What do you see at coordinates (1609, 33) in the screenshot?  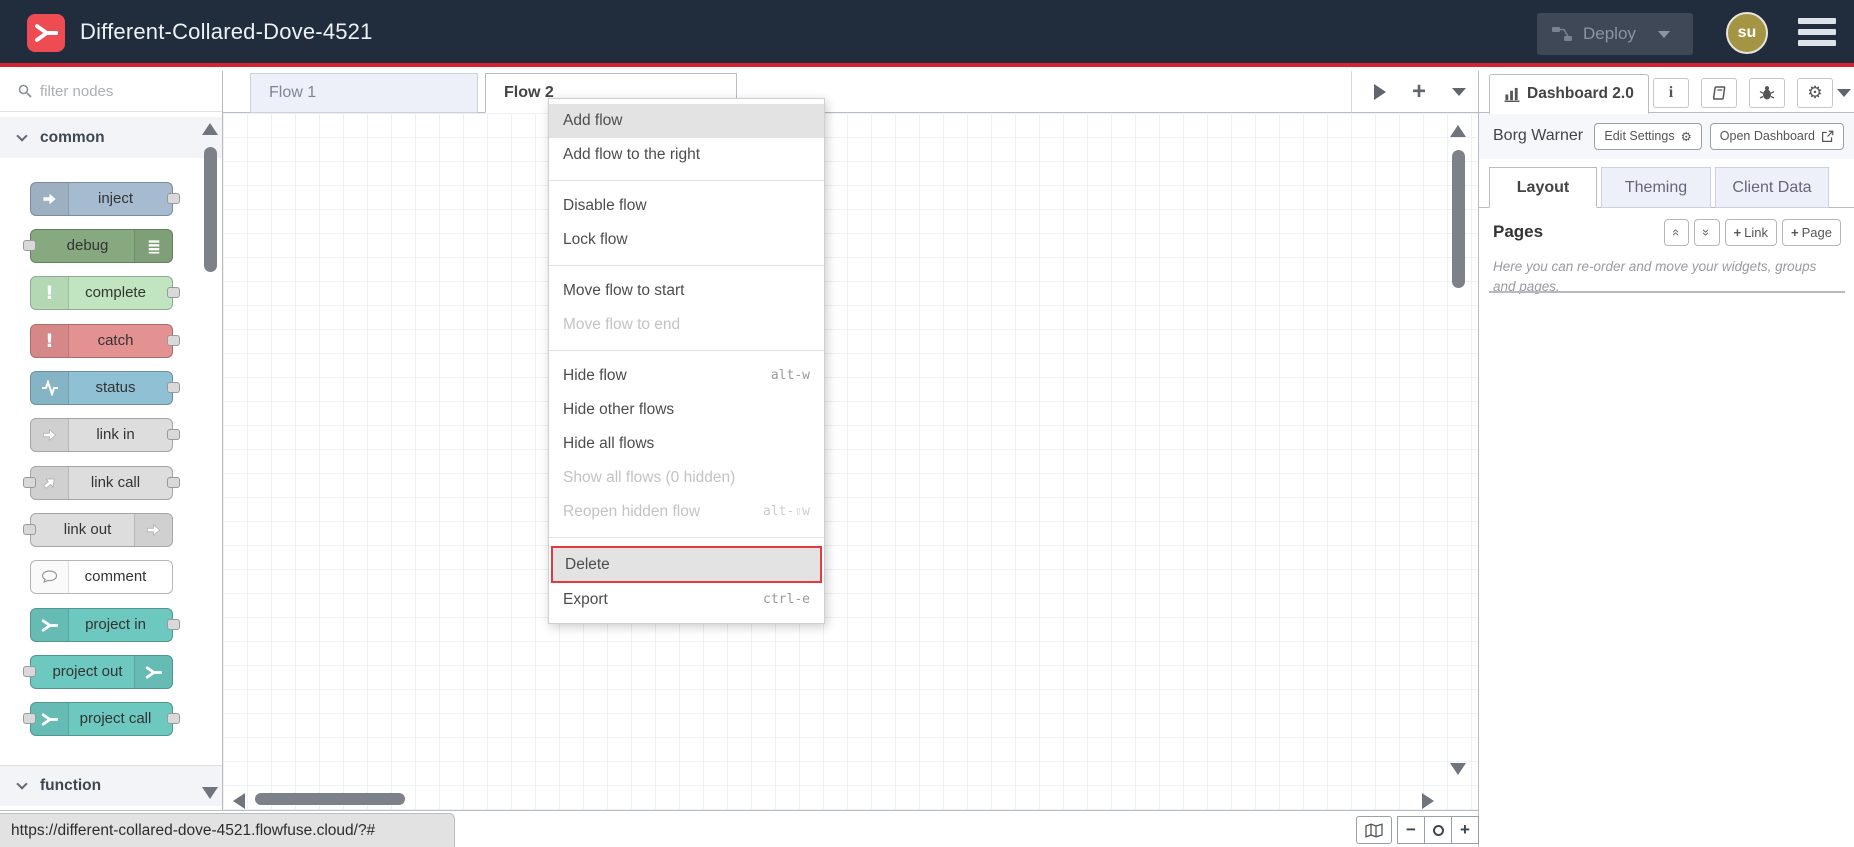 I see `deploy-label: Deploy` at bounding box center [1609, 33].